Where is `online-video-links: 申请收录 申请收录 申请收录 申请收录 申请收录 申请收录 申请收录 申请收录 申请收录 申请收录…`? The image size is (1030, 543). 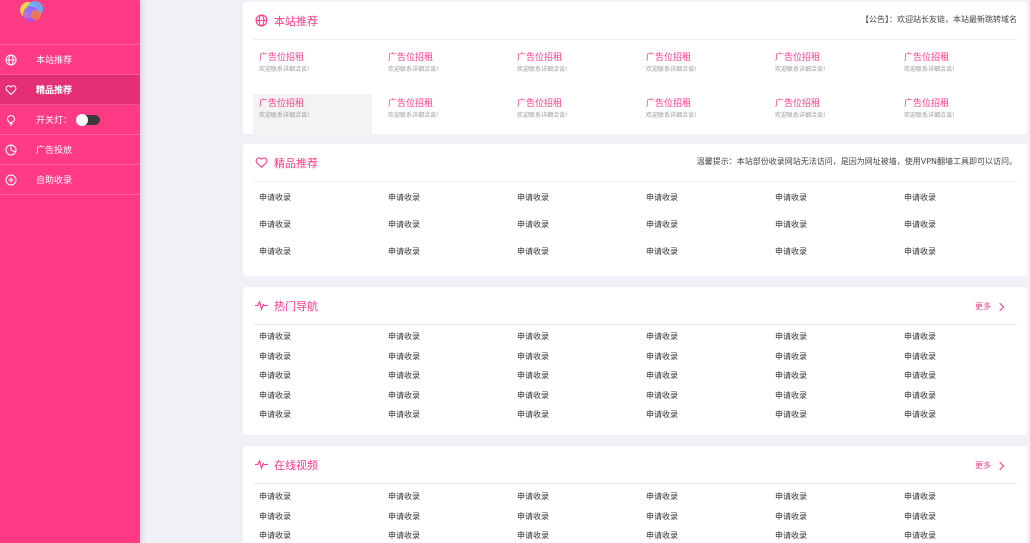 online-video-links: 申请收录 申请收录 申请收录 申请收录 申请收录 申请收录 申请收录 申请收录 申请收录 申请收录… is located at coordinates (635, 517).